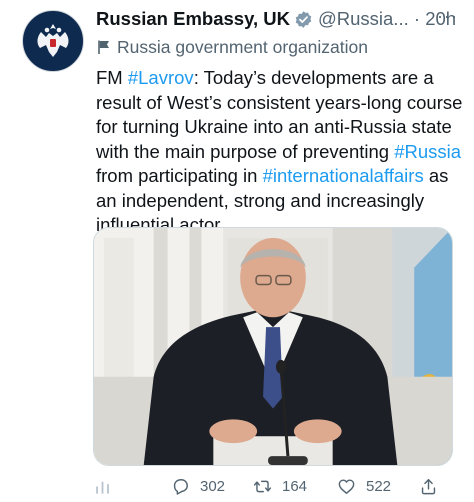 This screenshot has width=474, height=502. Describe the element at coordinates (447, 16) in the screenshot. I see `more-horizontal-icon: ···` at that location.